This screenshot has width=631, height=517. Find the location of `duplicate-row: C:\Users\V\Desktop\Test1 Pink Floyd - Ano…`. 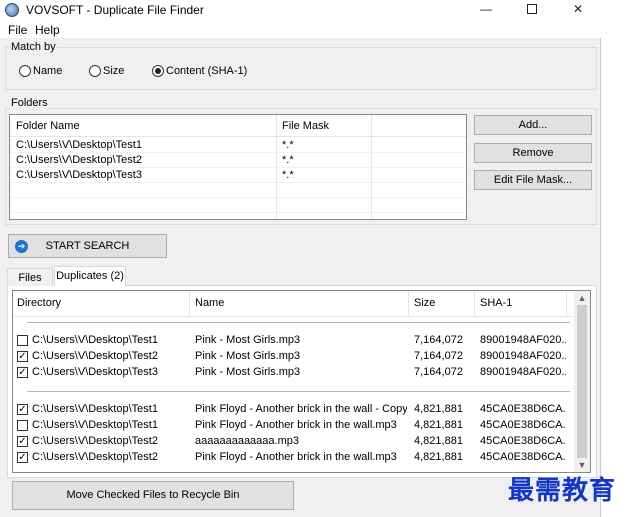

duplicate-row: C:\Users\V\Desktop\Test1 Pink Floyd - Ano… is located at coordinates (293, 426).